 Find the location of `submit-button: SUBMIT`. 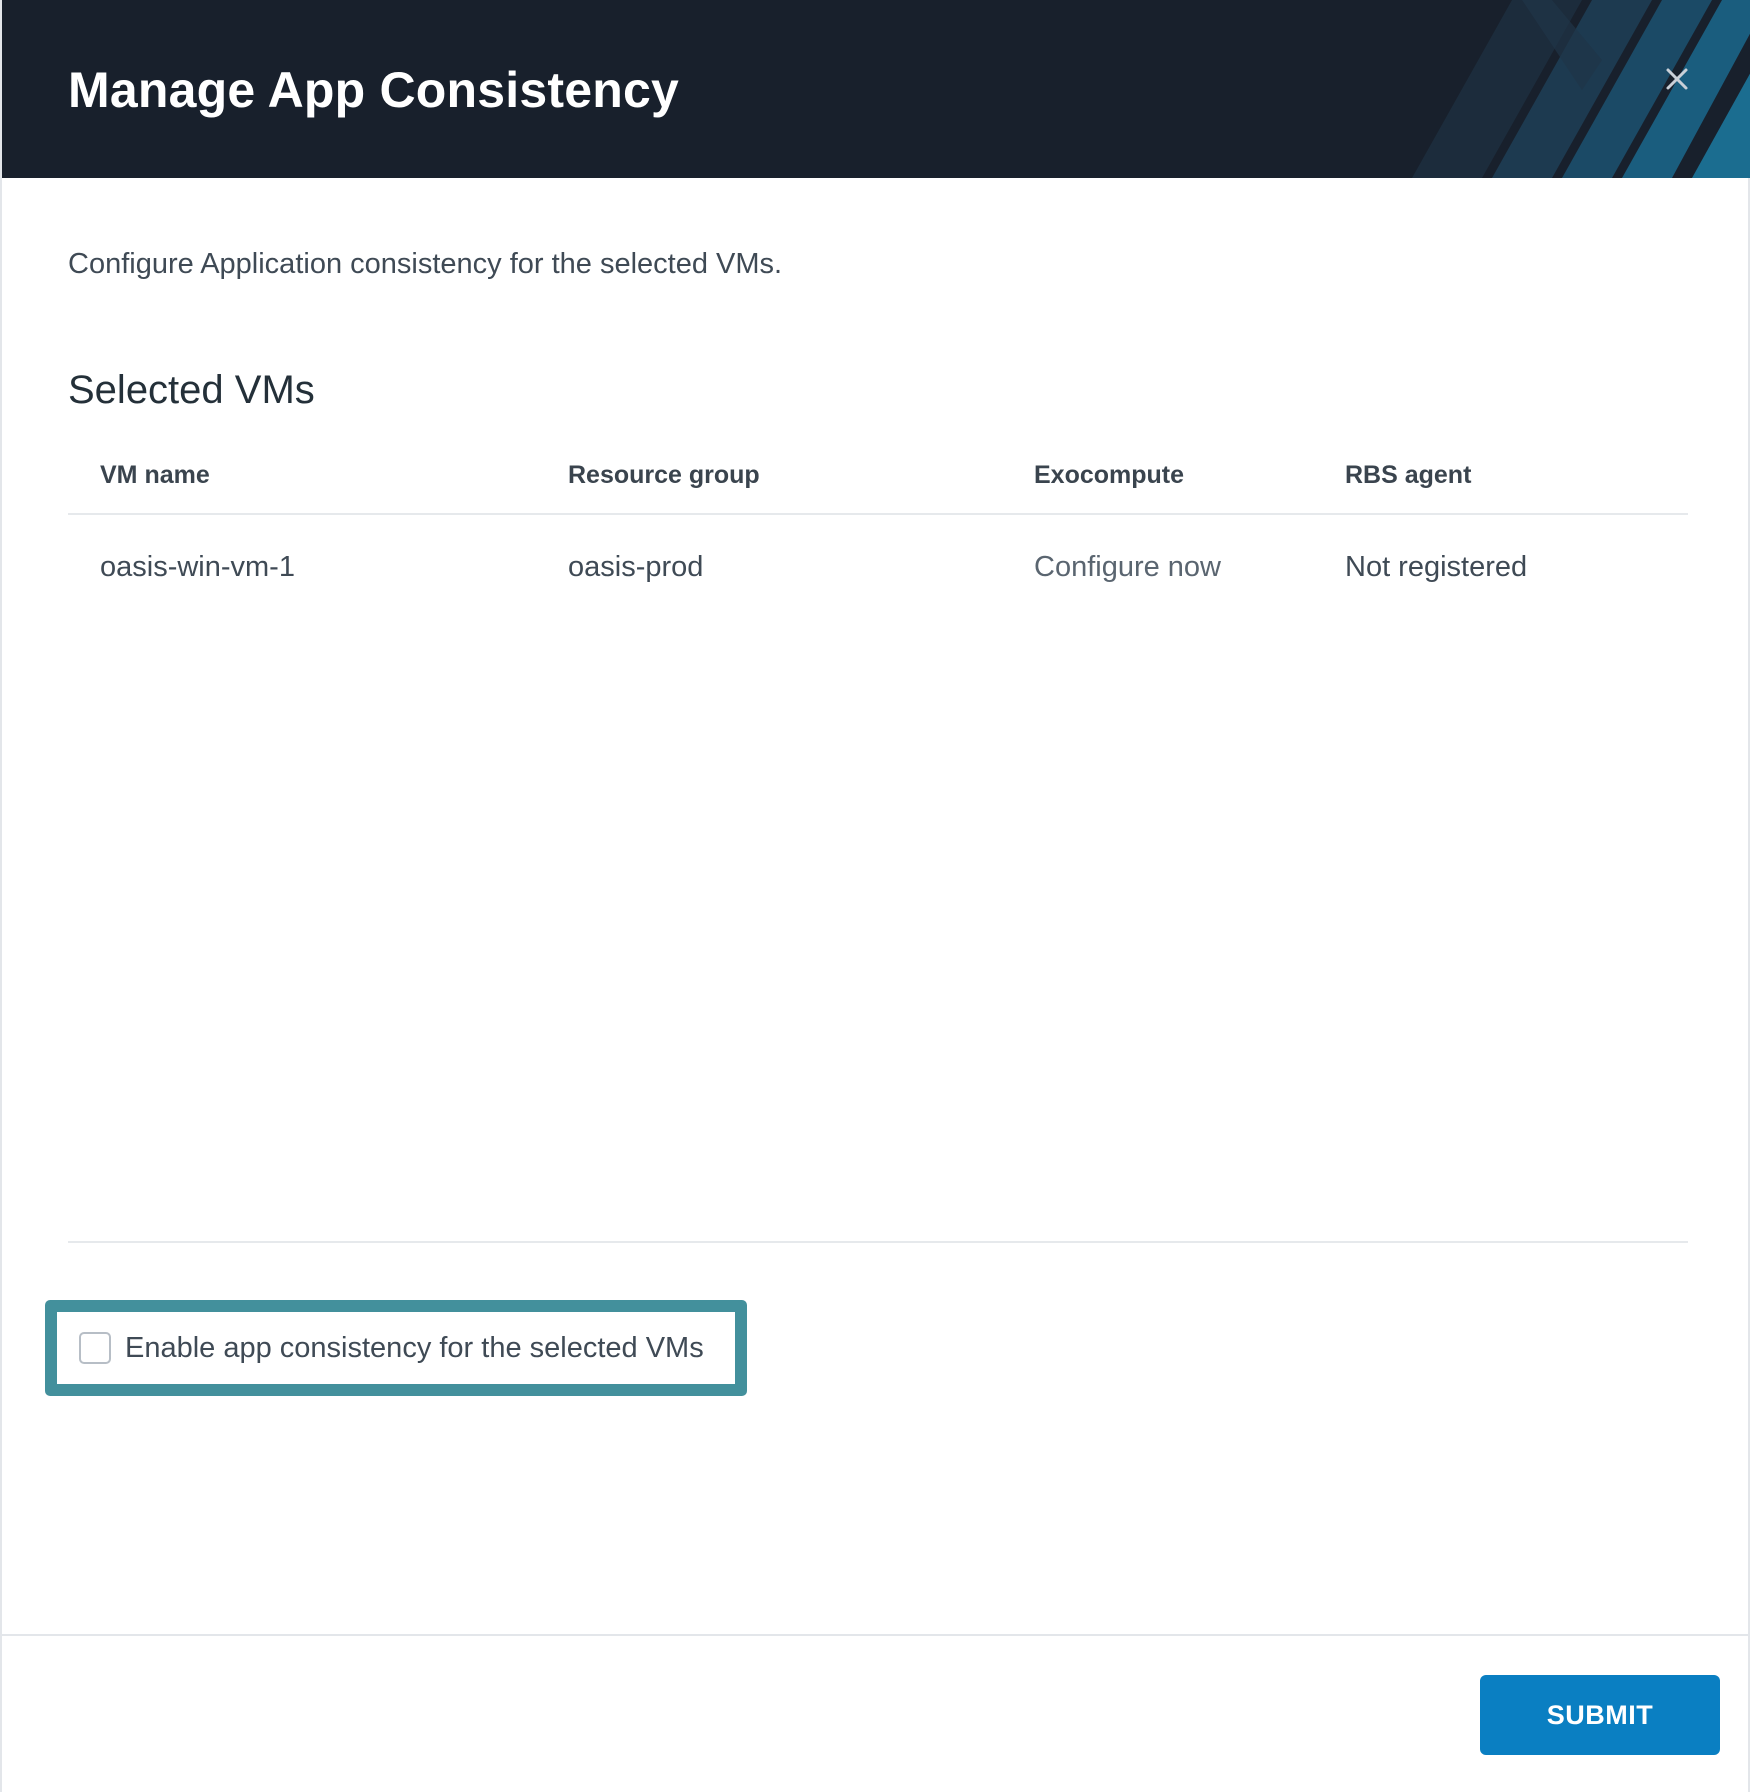

submit-button: SUBMIT is located at coordinates (1600, 1715).